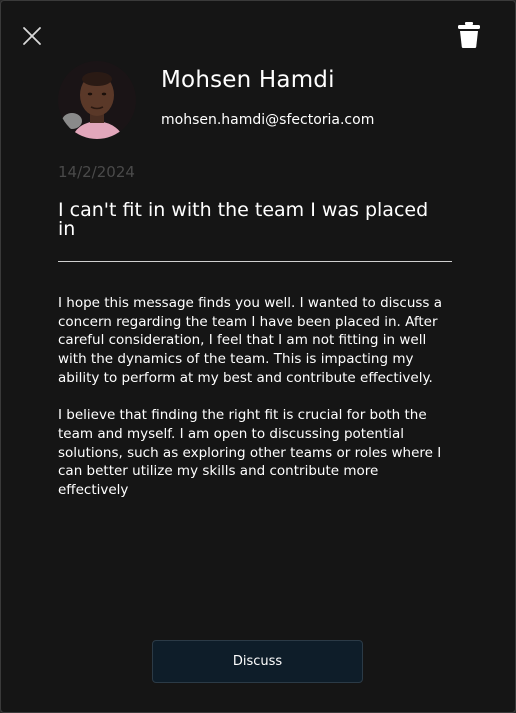  Describe the element at coordinates (96, 172) in the screenshot. I see `message-date: 14/2/2024` at that location.